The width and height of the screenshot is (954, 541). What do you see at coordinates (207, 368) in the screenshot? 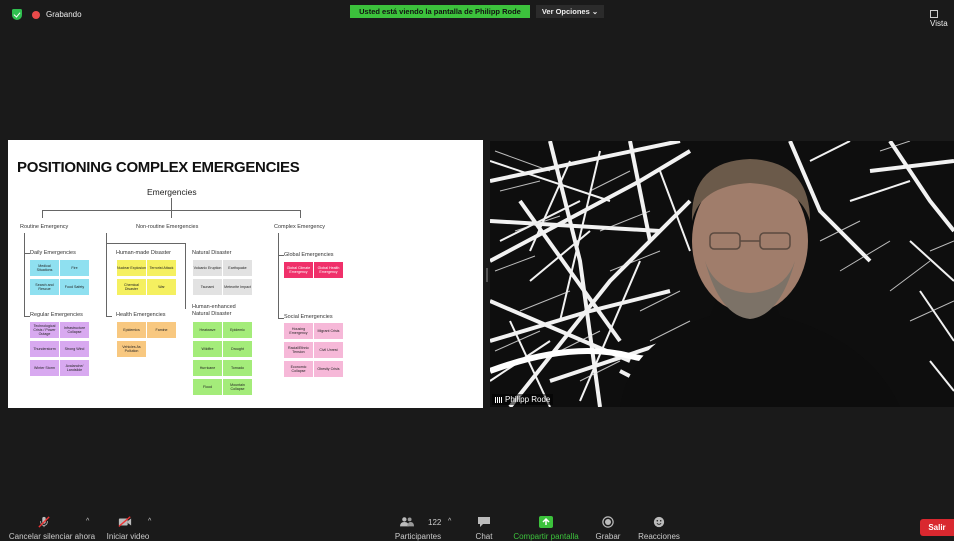
I see `category-box: Hurricane` at bounding box center [207, 368].